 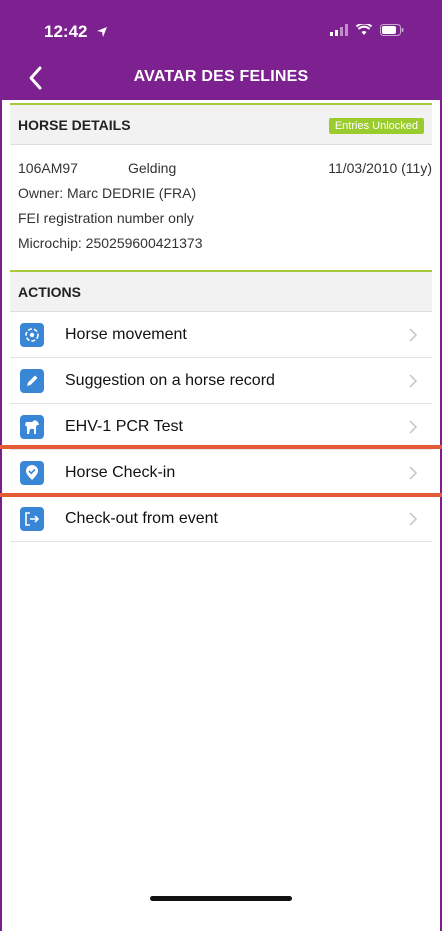 I want to click on action-ehv-pcr-test: EHV-1 PCR Test, so click(x=221, y=427).